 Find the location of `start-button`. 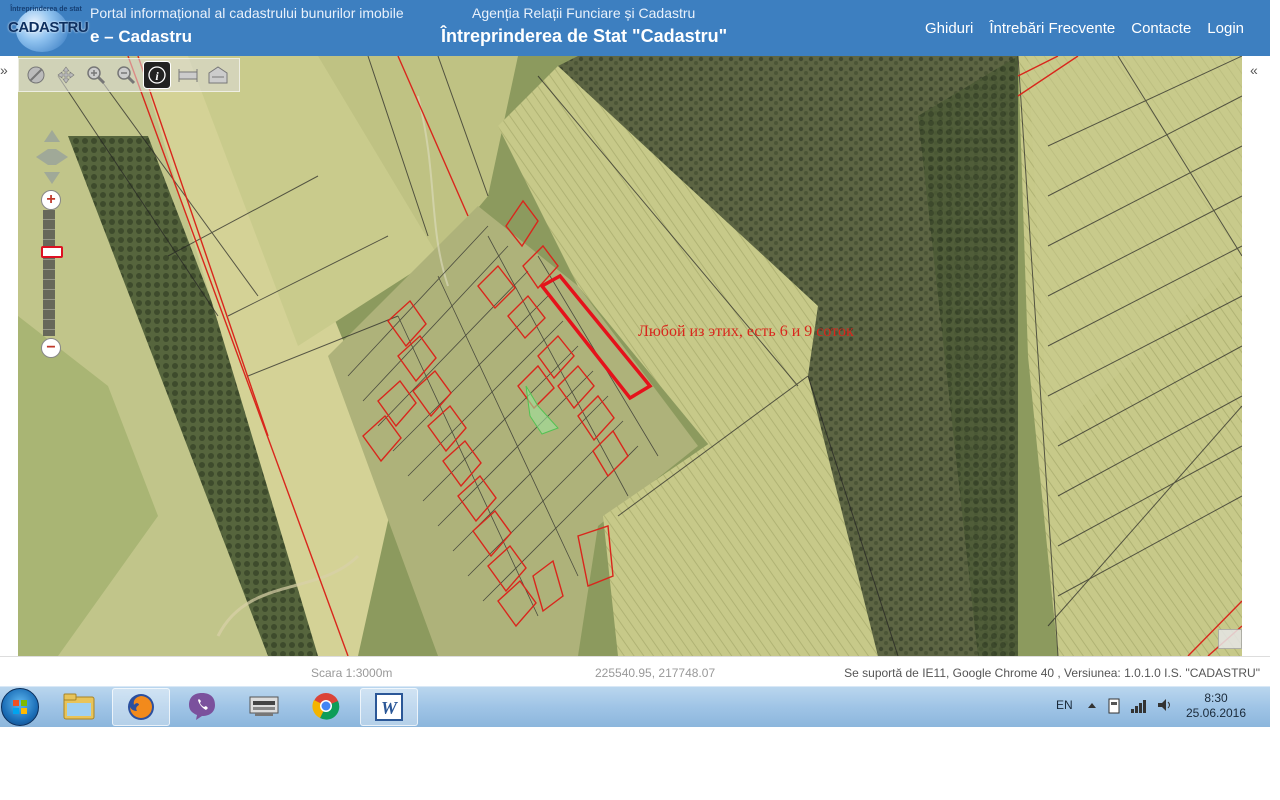

start-button is located at coordinates (20, 707).